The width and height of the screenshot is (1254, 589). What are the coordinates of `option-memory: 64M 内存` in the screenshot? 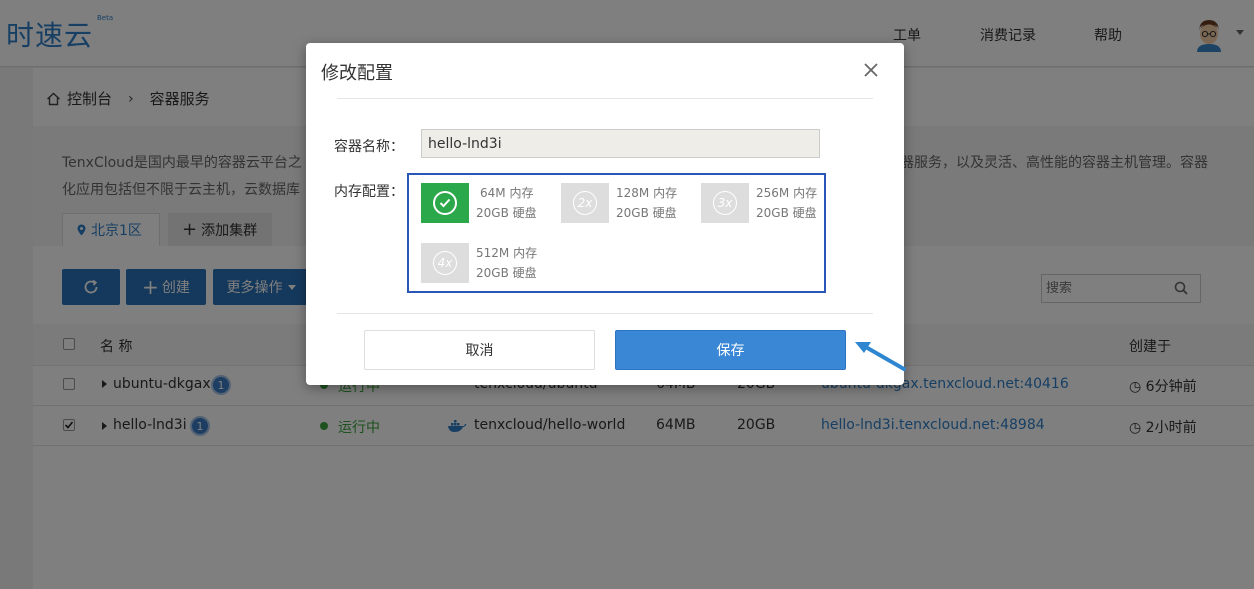 It's located at (507, 193).